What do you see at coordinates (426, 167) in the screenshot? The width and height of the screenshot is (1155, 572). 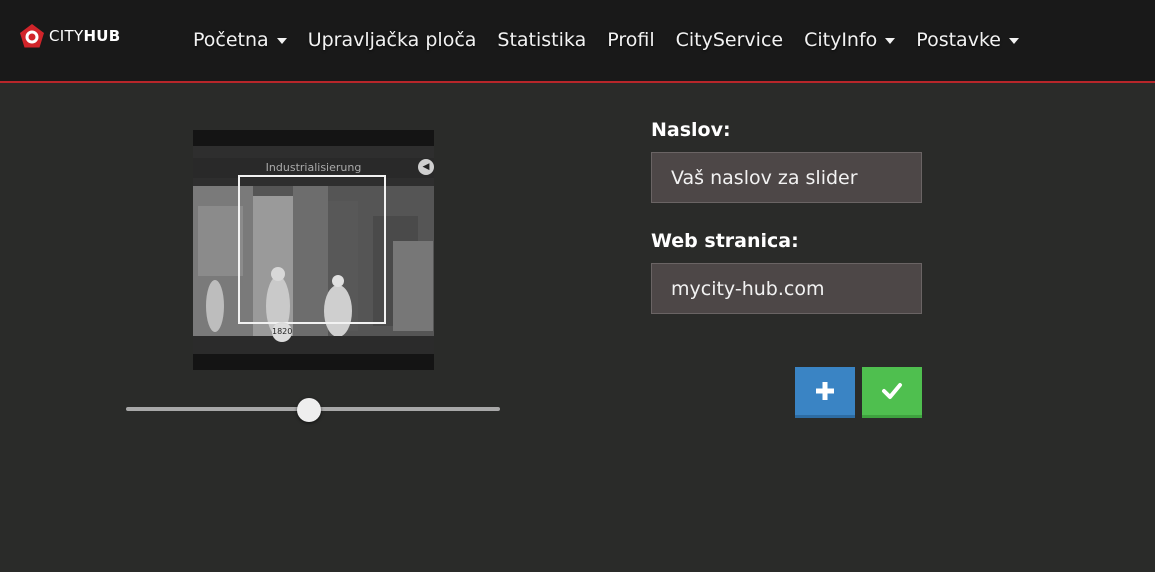 I see `speaker-icon: ◀` at bounding box center [426, 167].